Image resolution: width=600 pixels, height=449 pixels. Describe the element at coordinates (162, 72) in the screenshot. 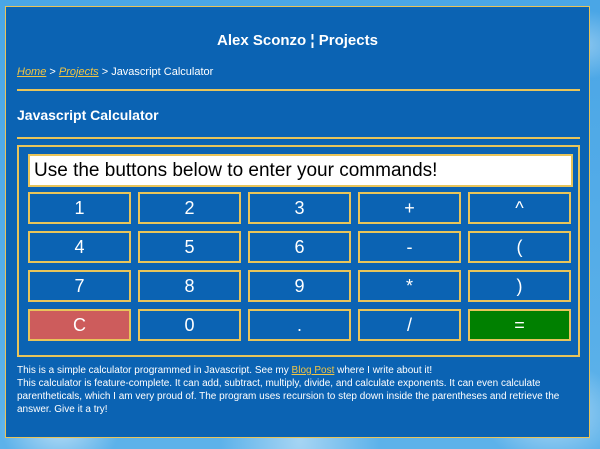

I see `breadcrumb-current: Javascript Calculator` at that location.